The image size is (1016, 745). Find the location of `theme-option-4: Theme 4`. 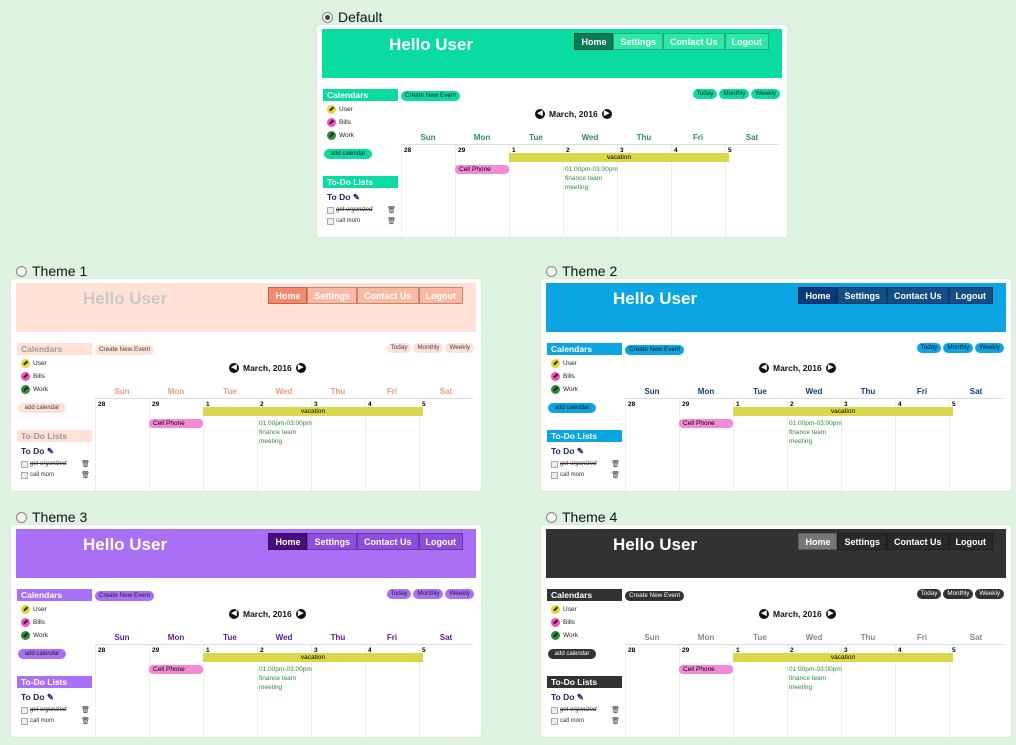

theme-option-4: Theme 4 is located at coordinates (581, 517).